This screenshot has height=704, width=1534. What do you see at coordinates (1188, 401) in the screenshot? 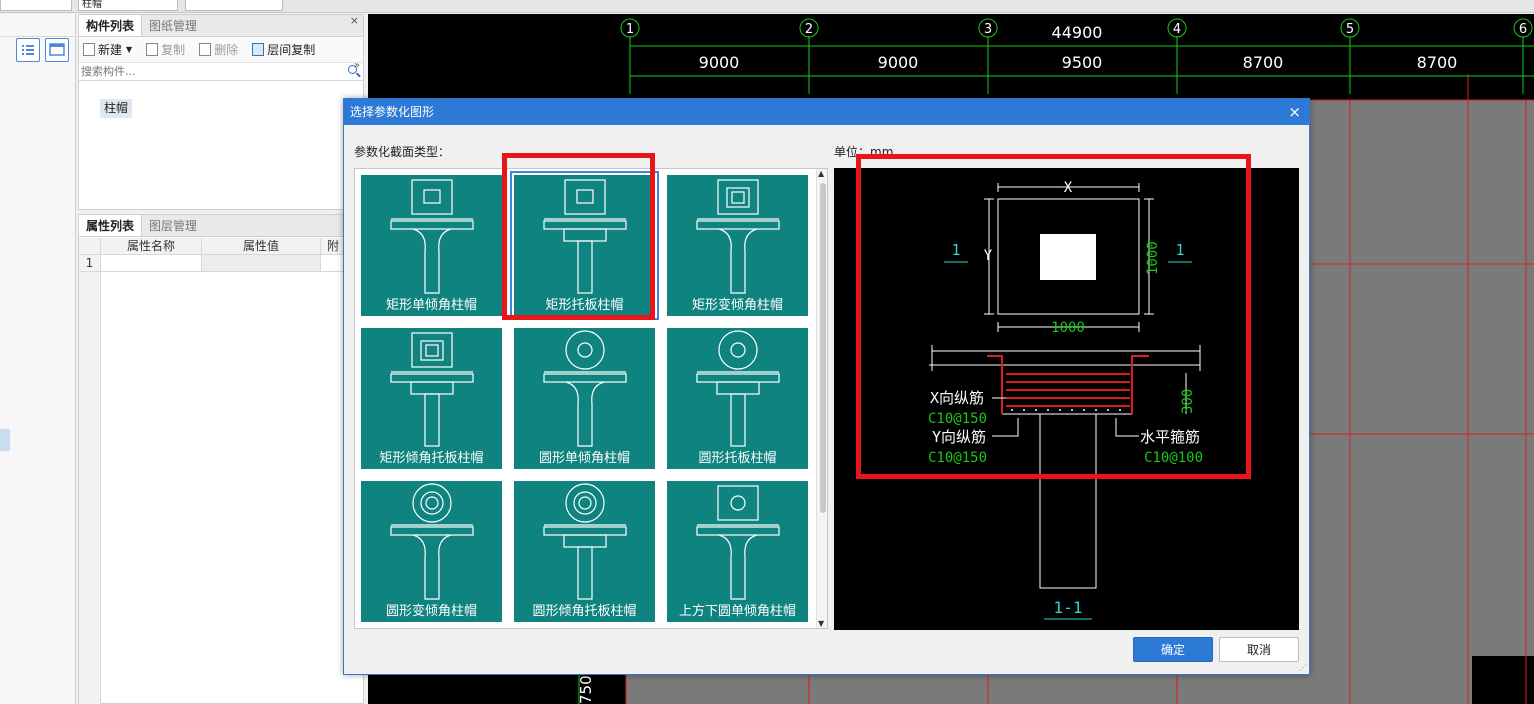
I see `thickness-dim-label: 300` at bounding box center [1188, 401].